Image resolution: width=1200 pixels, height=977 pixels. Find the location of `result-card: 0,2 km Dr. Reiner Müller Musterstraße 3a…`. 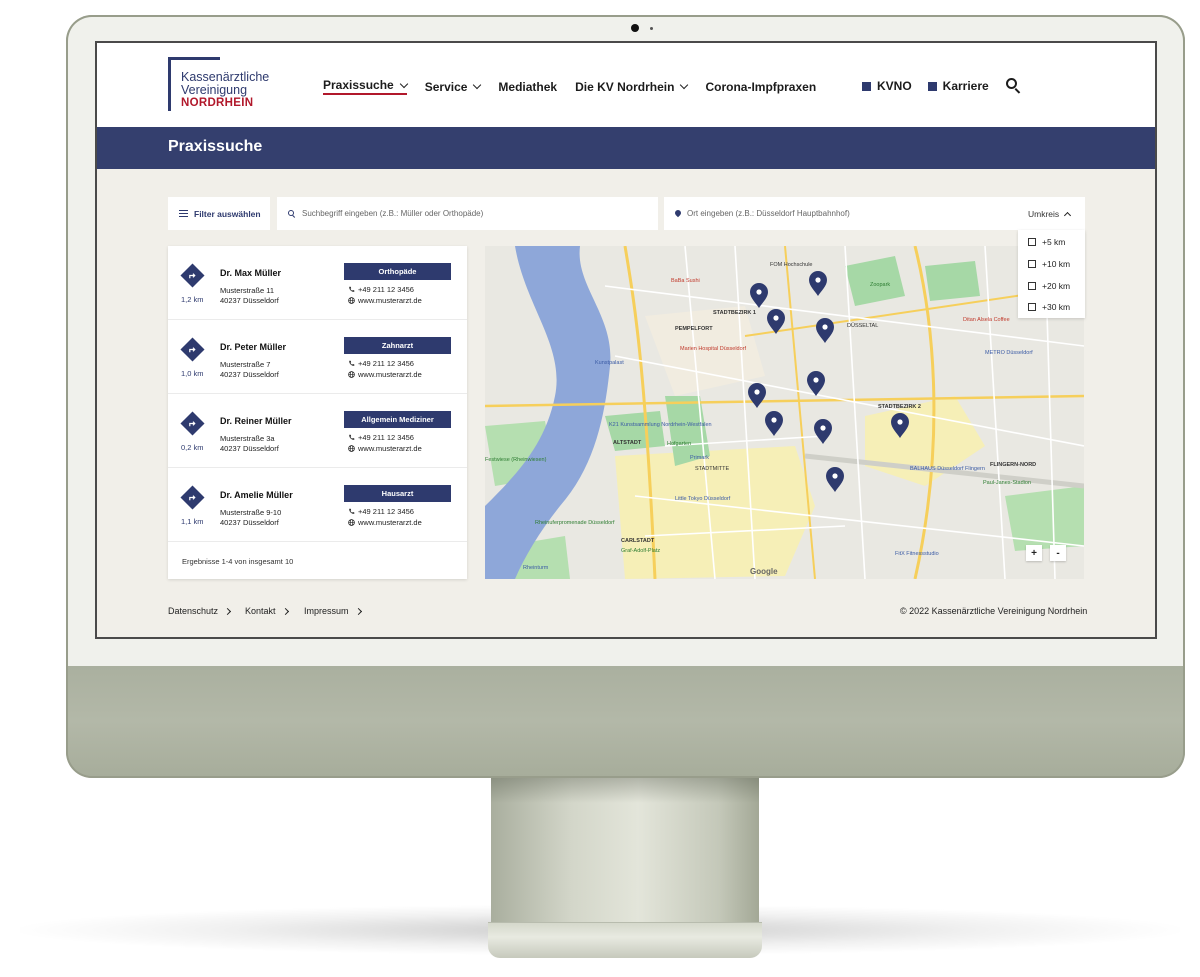

result-card: 0,2 km Dr. Reiner Müller Musterstraße 3a… is located at coordinates (317, 431).